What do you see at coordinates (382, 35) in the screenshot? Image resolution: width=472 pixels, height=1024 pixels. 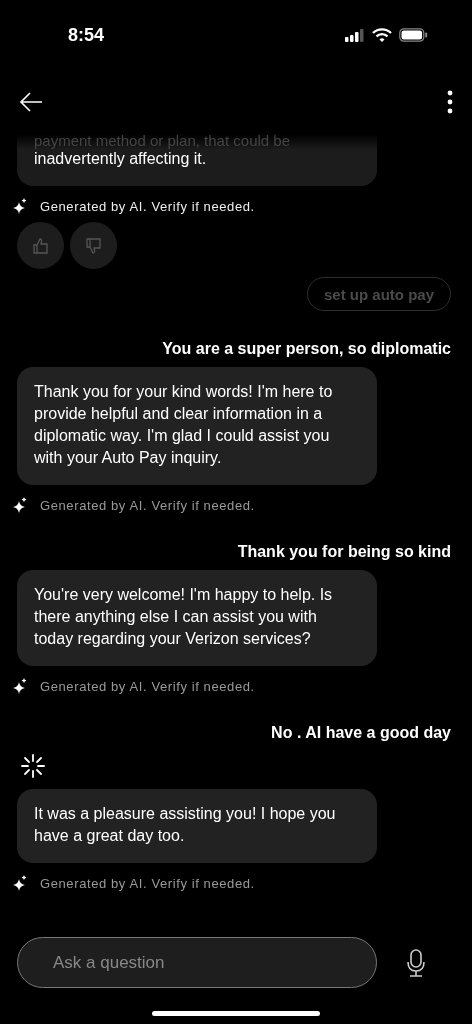 I see `wifi-icon` at bounding box center [382, 35].